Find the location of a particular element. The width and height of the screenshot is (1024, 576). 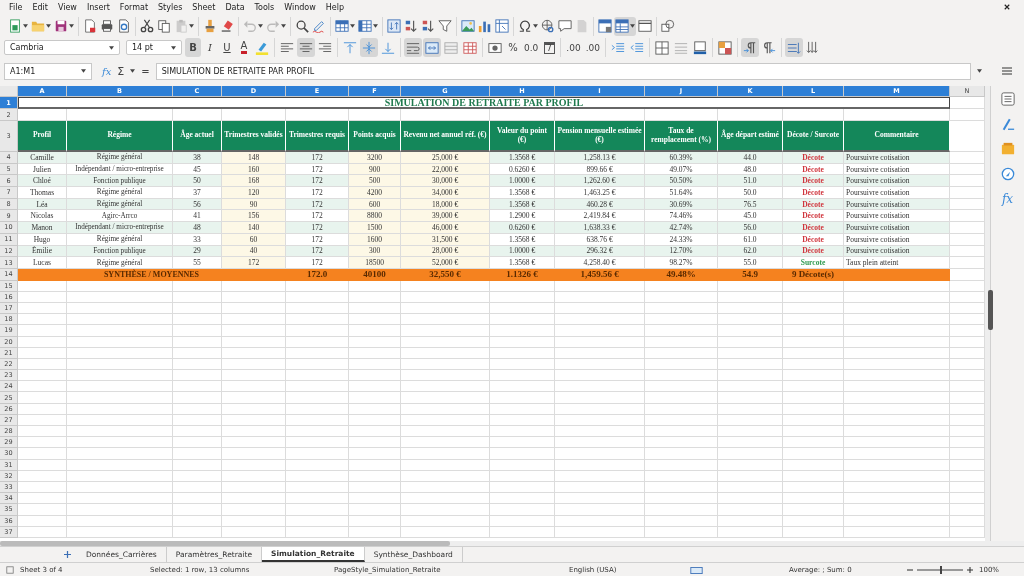

border-color-button is located at coordinates (700, 47).